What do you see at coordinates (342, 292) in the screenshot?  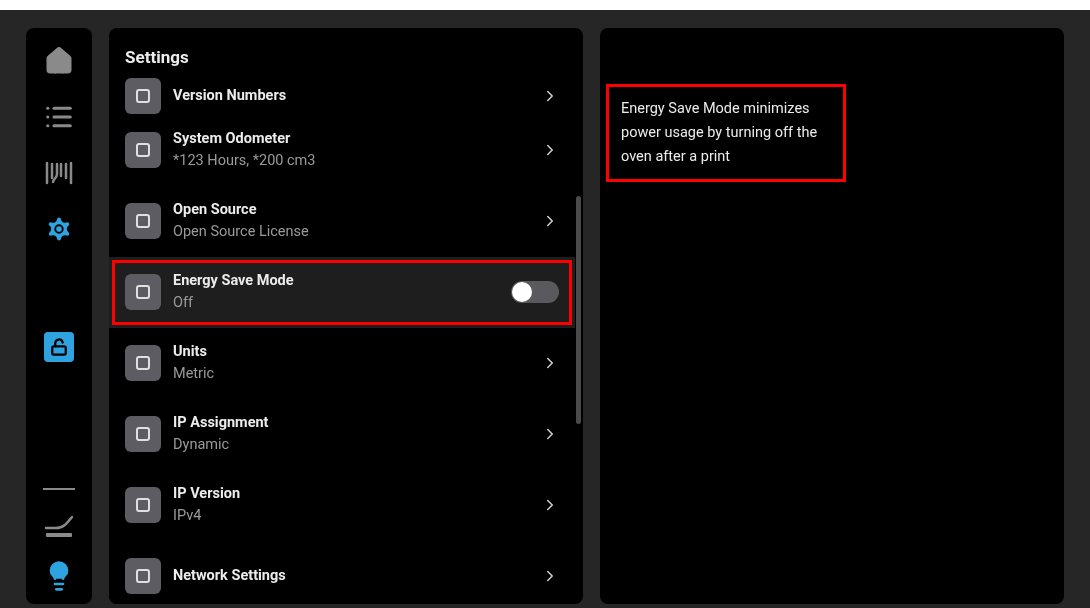 I see `settings-row: Energy Save Mode Off` at bounding box center [342, 292].